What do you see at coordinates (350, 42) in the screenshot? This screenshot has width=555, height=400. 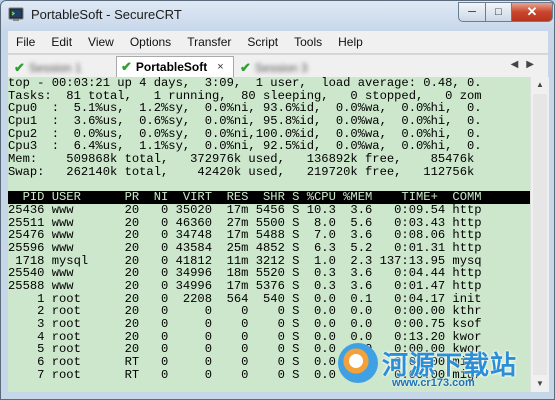 I see `menu-help: Help` at bounding box center [350, 42].